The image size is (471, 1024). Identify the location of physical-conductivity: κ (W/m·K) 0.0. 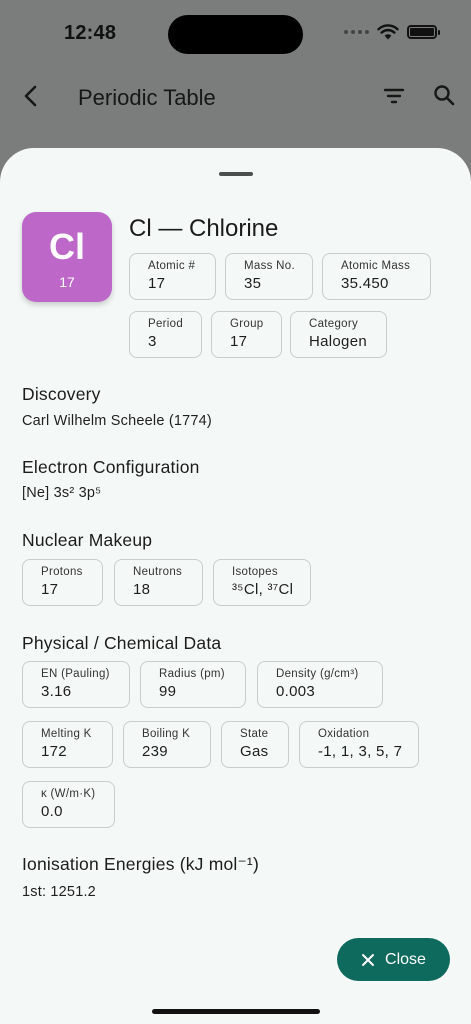
(68, 804).